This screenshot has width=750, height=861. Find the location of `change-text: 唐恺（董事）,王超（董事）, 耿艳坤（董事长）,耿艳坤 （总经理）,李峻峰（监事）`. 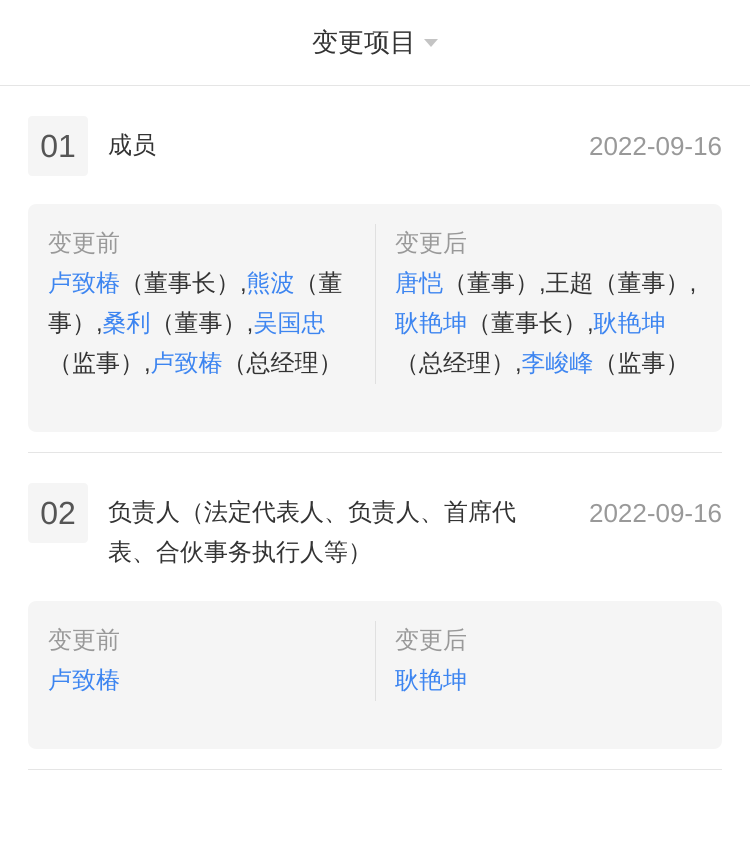

change-text: 唐恺（董事）,王超（董事）, 耿艳坤（董事长）,耿艳坤 （总经理）,李峻峰（监事） is located at coordinates (546, 324).